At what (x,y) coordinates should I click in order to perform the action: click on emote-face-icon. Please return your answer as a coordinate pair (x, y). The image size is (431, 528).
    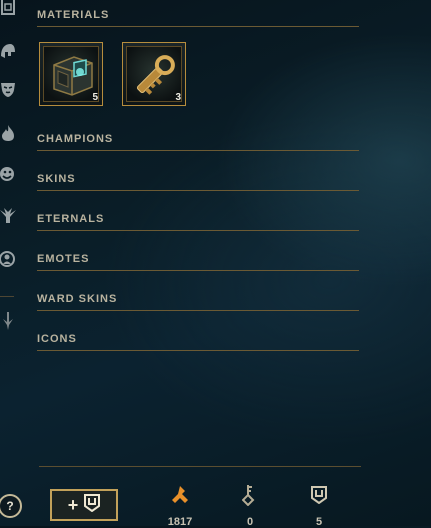
    Looking at the image, I should click on (8, 174).